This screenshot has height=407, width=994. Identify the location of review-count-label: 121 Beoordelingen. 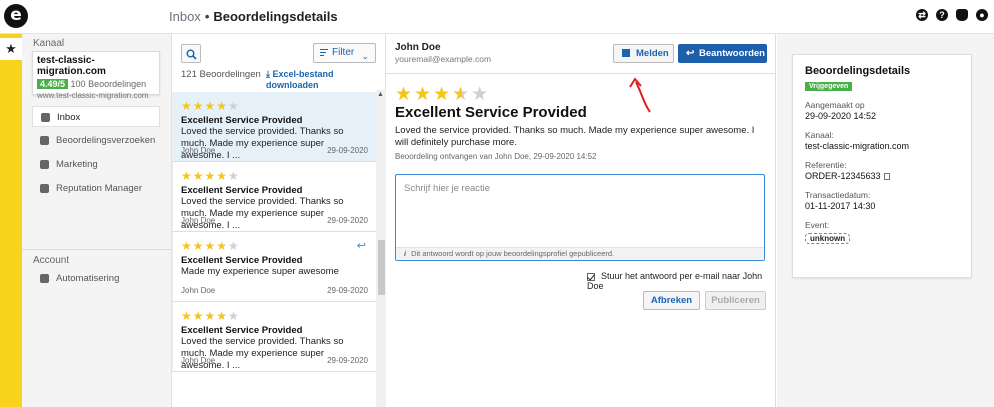
(221, 74).